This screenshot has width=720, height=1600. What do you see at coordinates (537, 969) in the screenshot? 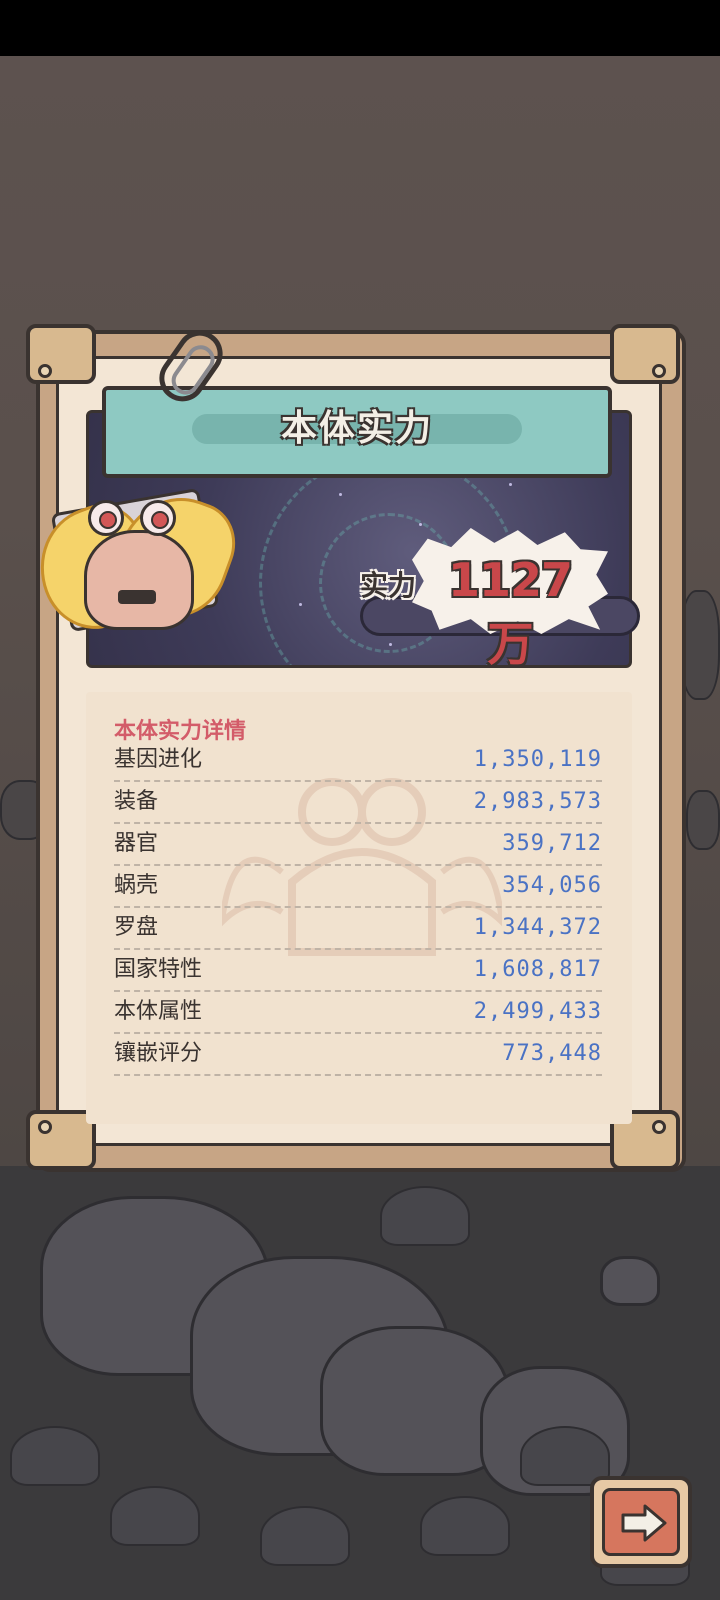
I see `detail-row-value: 1,608,817` at bounding box center [537, 969].